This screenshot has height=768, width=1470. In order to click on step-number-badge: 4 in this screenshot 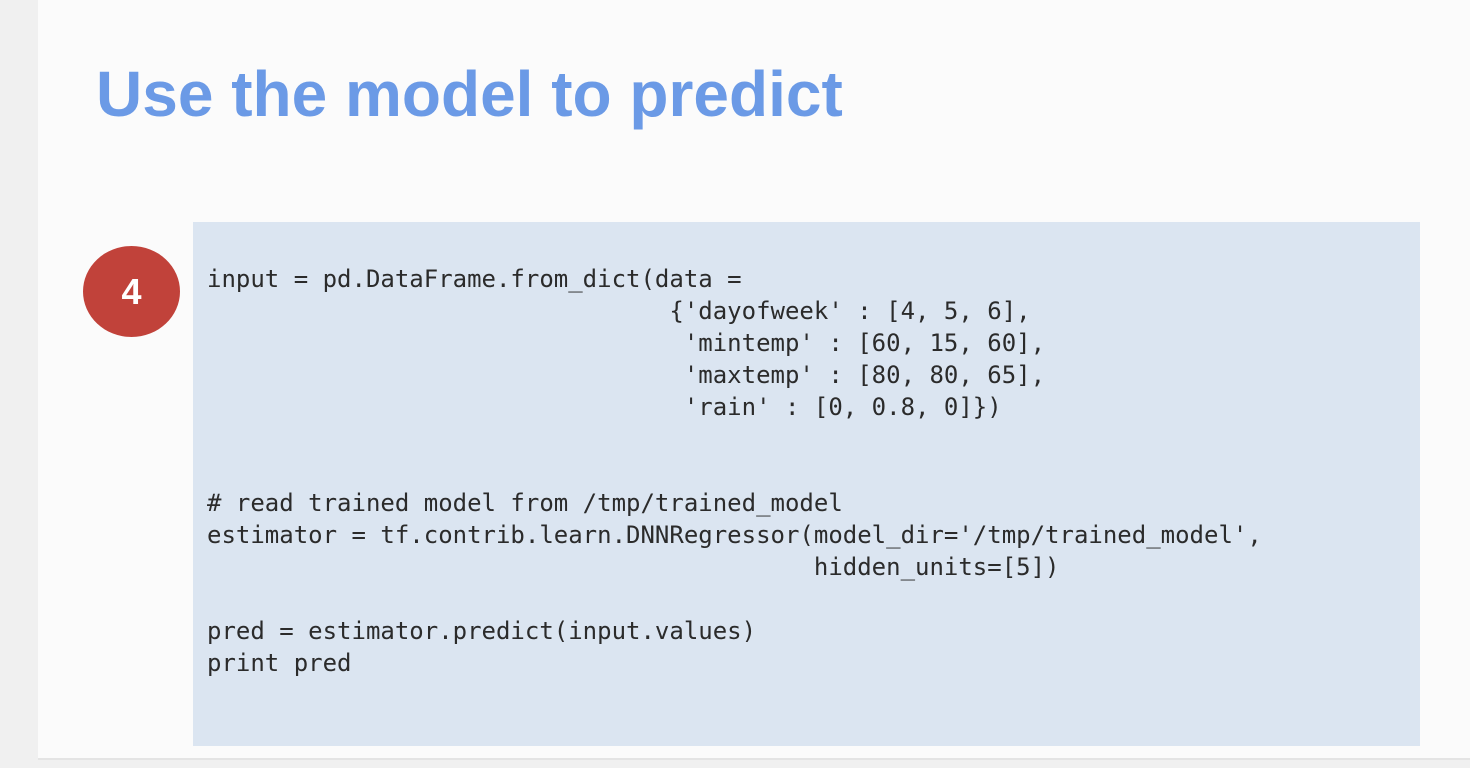, I will do `click(131, 291)`.